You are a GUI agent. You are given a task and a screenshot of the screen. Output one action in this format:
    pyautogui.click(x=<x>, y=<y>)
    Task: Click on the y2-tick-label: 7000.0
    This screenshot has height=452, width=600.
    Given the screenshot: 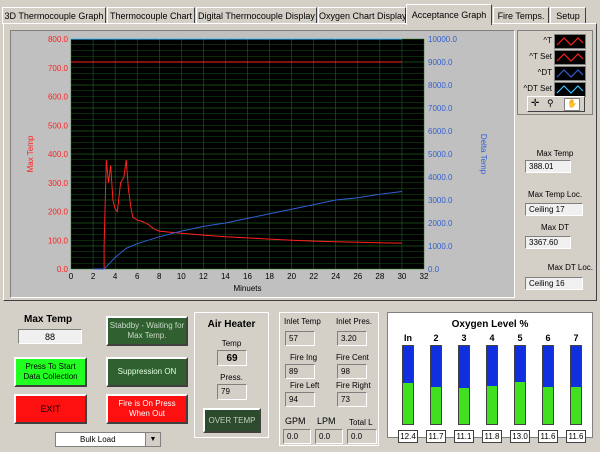 What is the action you would take?
    pyautogui.click(x=440, y=108)
    